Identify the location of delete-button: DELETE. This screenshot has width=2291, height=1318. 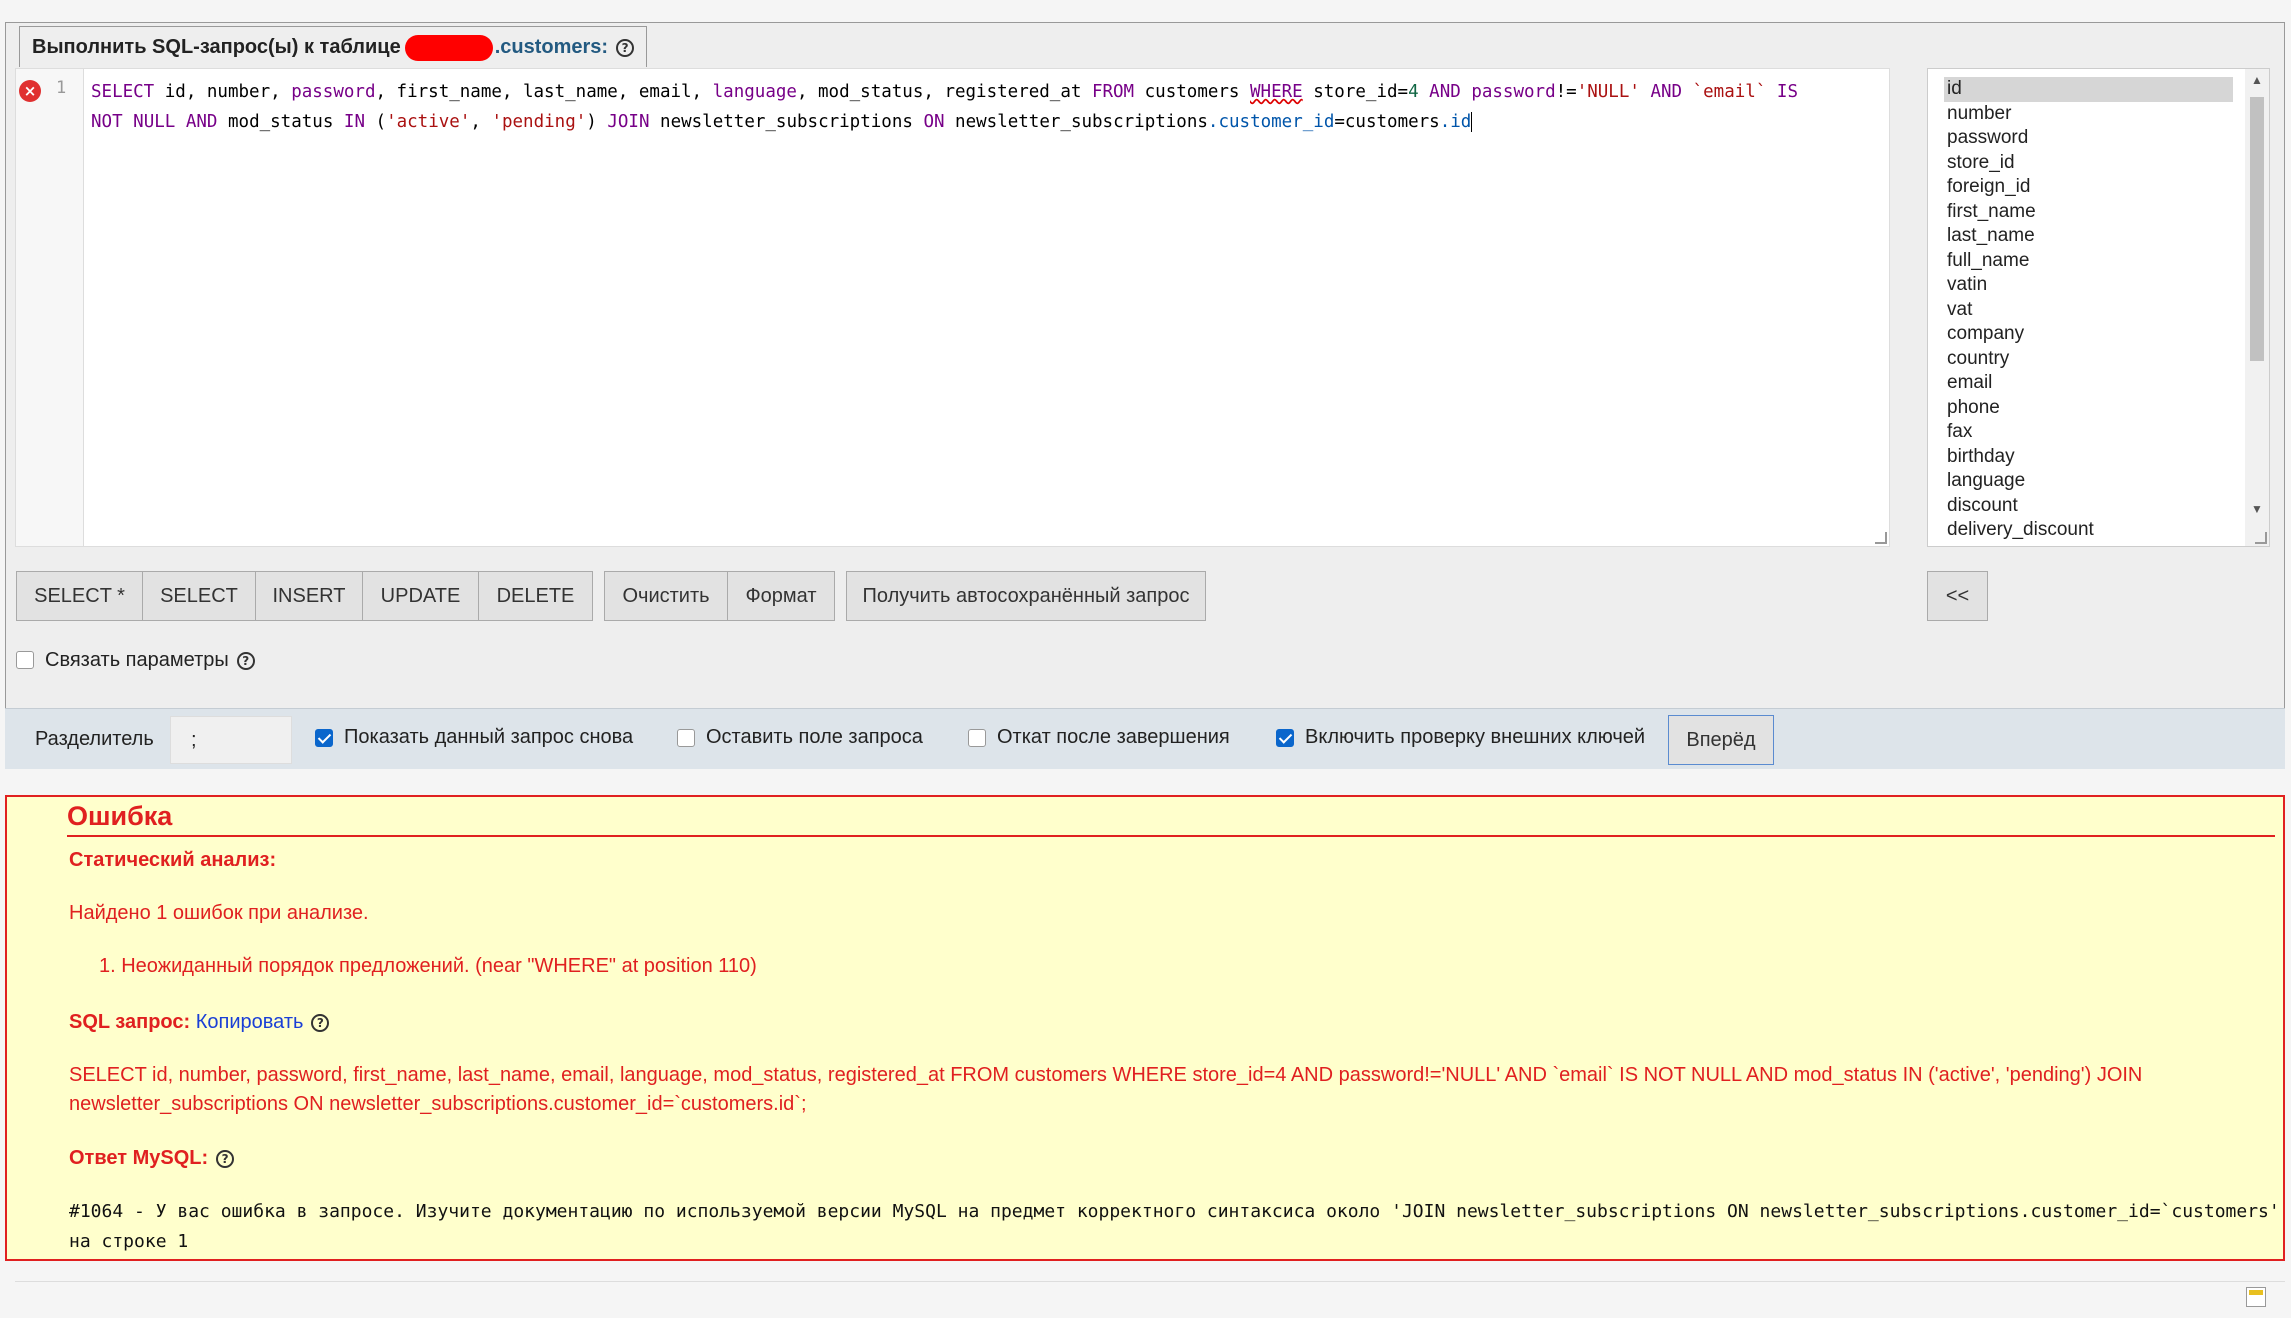
(535, 596).